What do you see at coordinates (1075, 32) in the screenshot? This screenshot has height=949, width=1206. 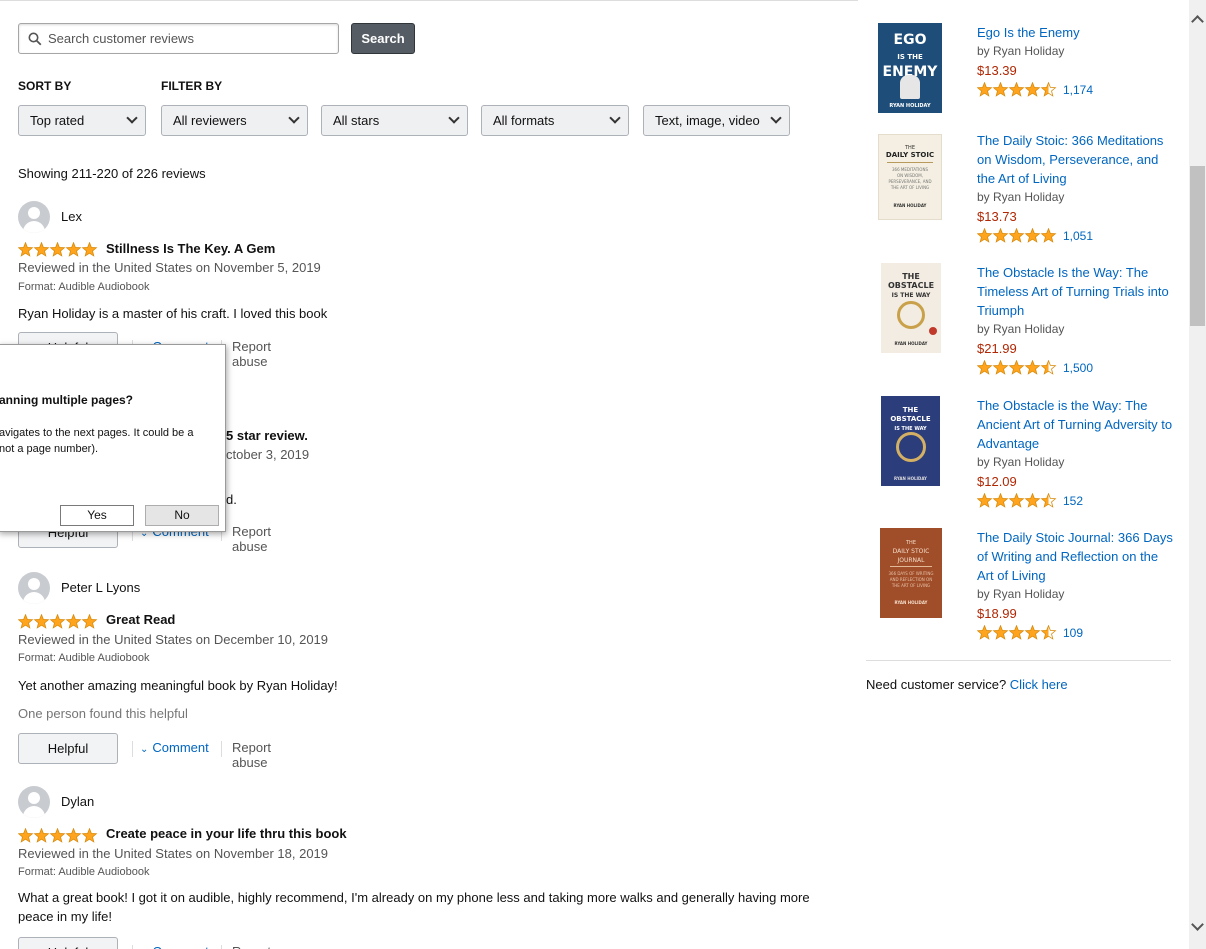 I see `book-title-link: Ego Is the Enemy` at bounding box center [1075, 32].